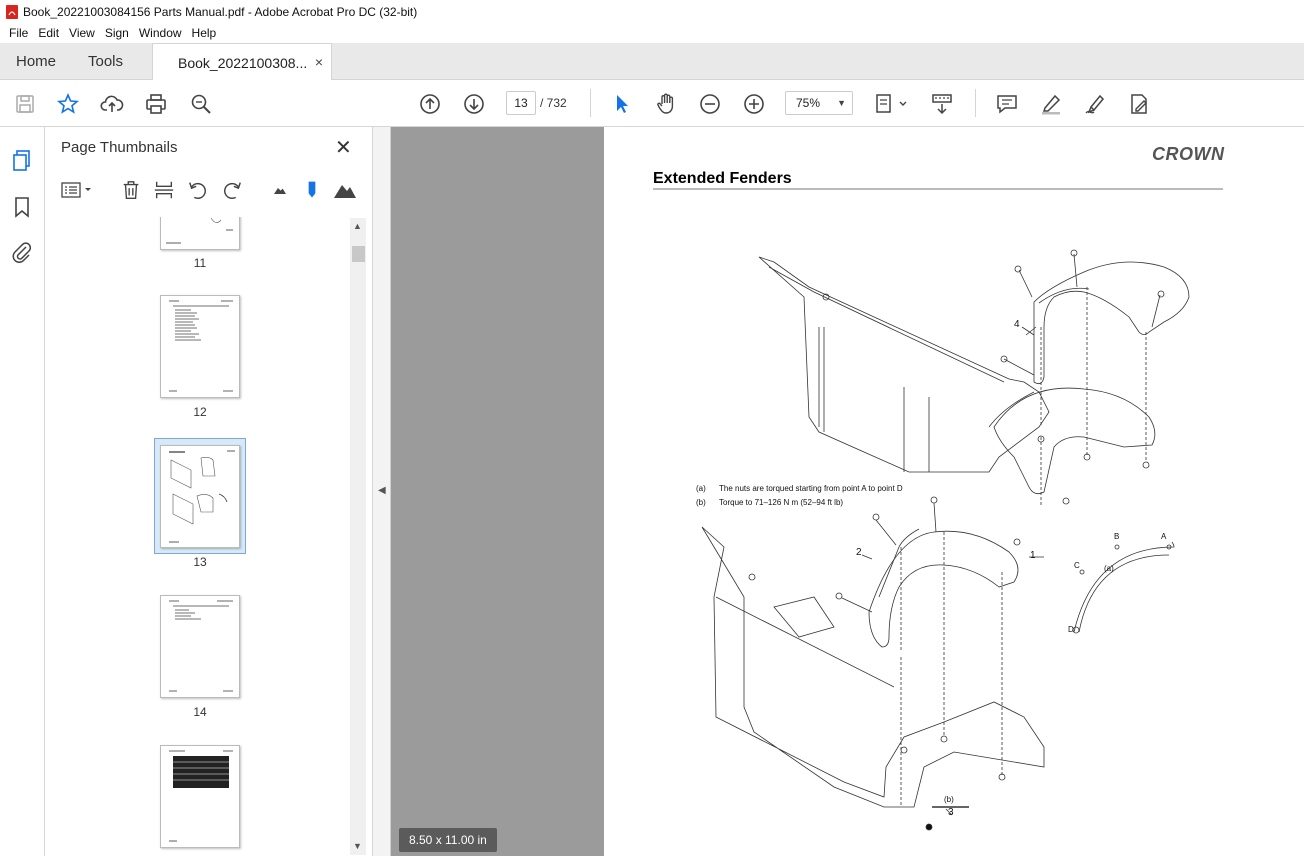 The image size is (1304, 856). I want to click on tab-close-icon: ×, so click(319, 62).